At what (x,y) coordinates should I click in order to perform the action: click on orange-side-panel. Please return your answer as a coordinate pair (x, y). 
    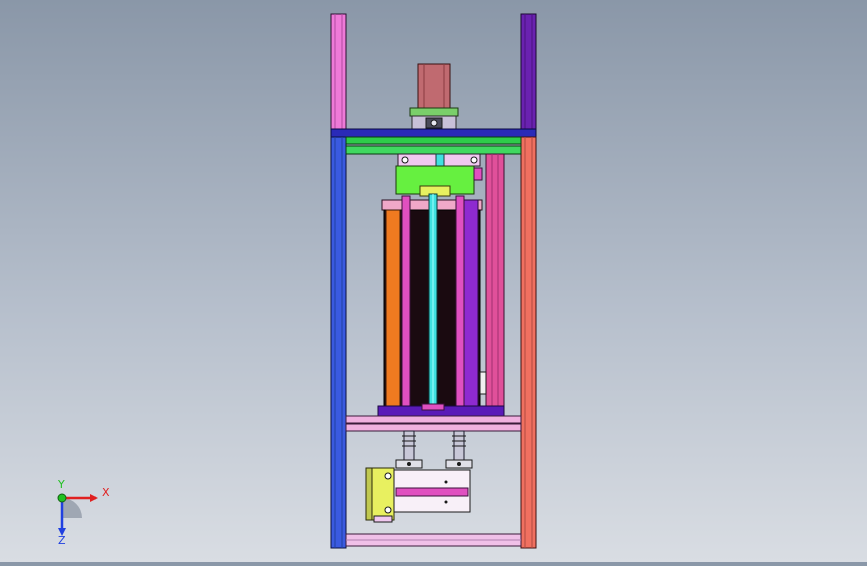
    Looking at the image, I should click on (393, 309).